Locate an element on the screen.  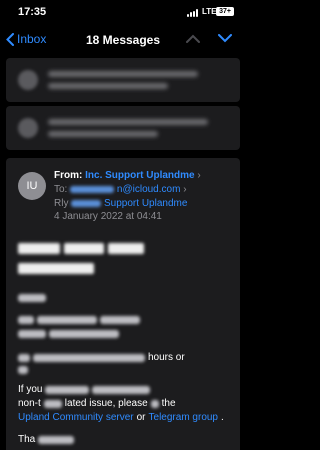
greeting-line is located at coordinates (32, 298).